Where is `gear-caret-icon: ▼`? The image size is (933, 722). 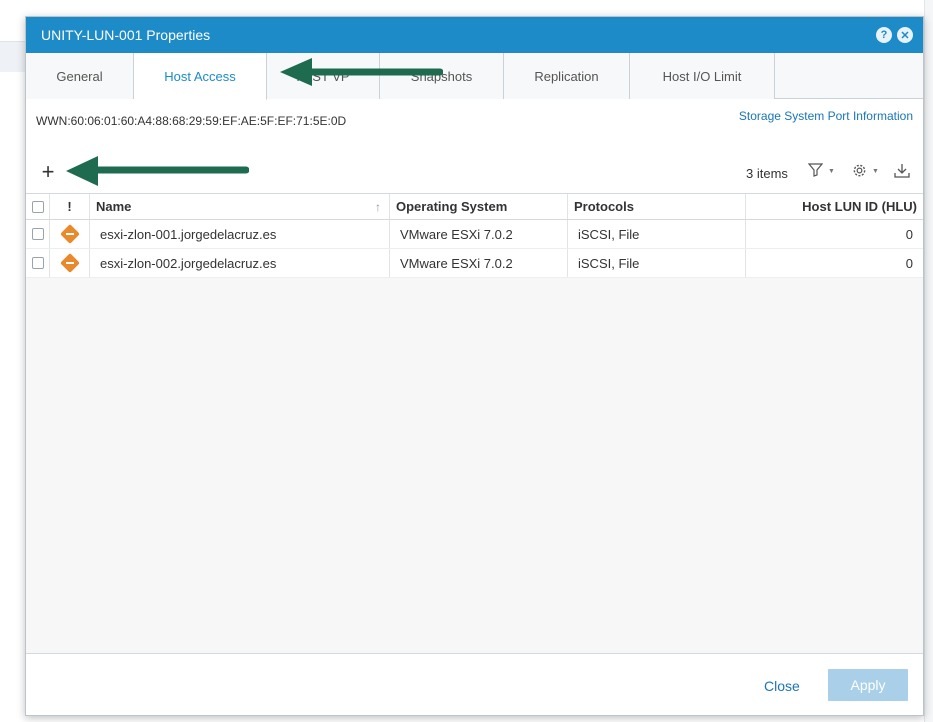
gear-caret-icon: ▼ is located at coordinates (875, 171).